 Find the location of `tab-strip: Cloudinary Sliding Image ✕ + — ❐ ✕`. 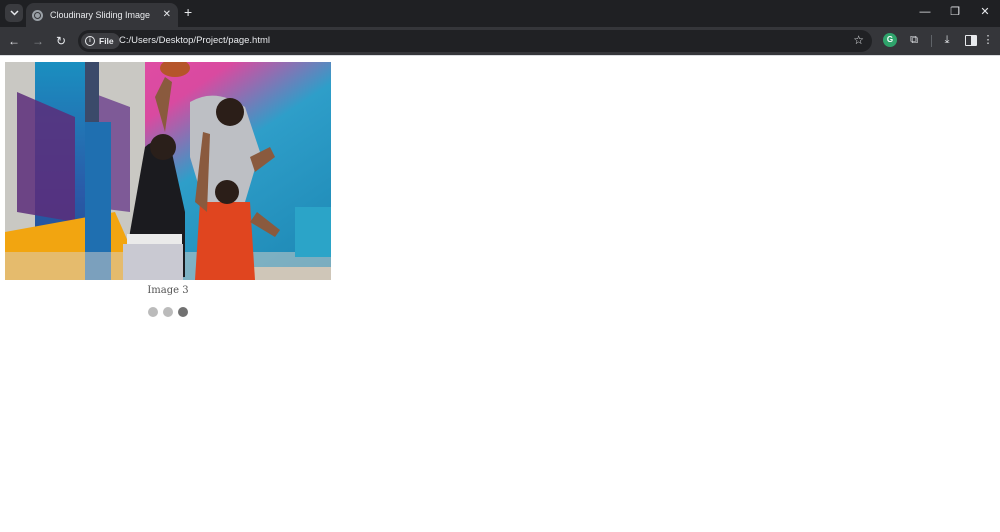

tab-strip: Cloudinary Sliding Image ✕ + — ❐ ✕ is located at coordinates (500, 13).